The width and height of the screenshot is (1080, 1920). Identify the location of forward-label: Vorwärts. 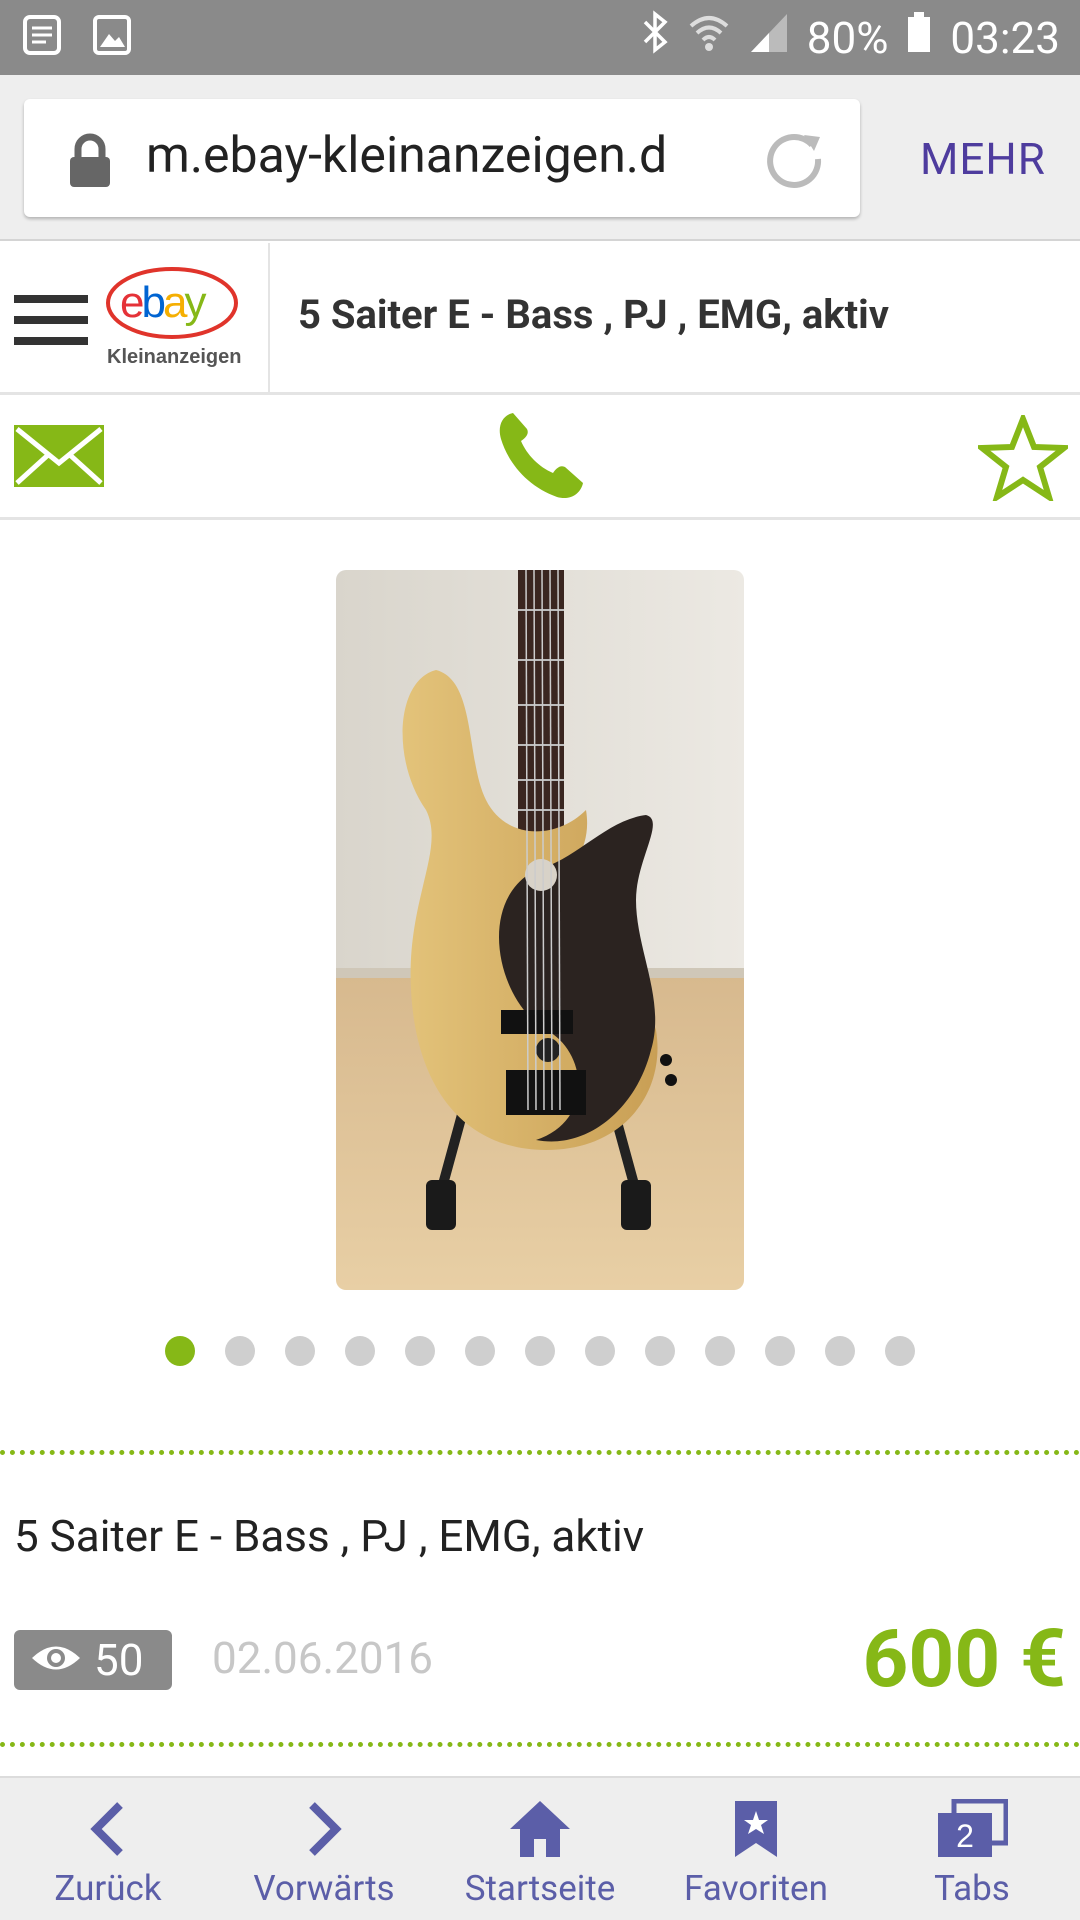
(324, 1888).